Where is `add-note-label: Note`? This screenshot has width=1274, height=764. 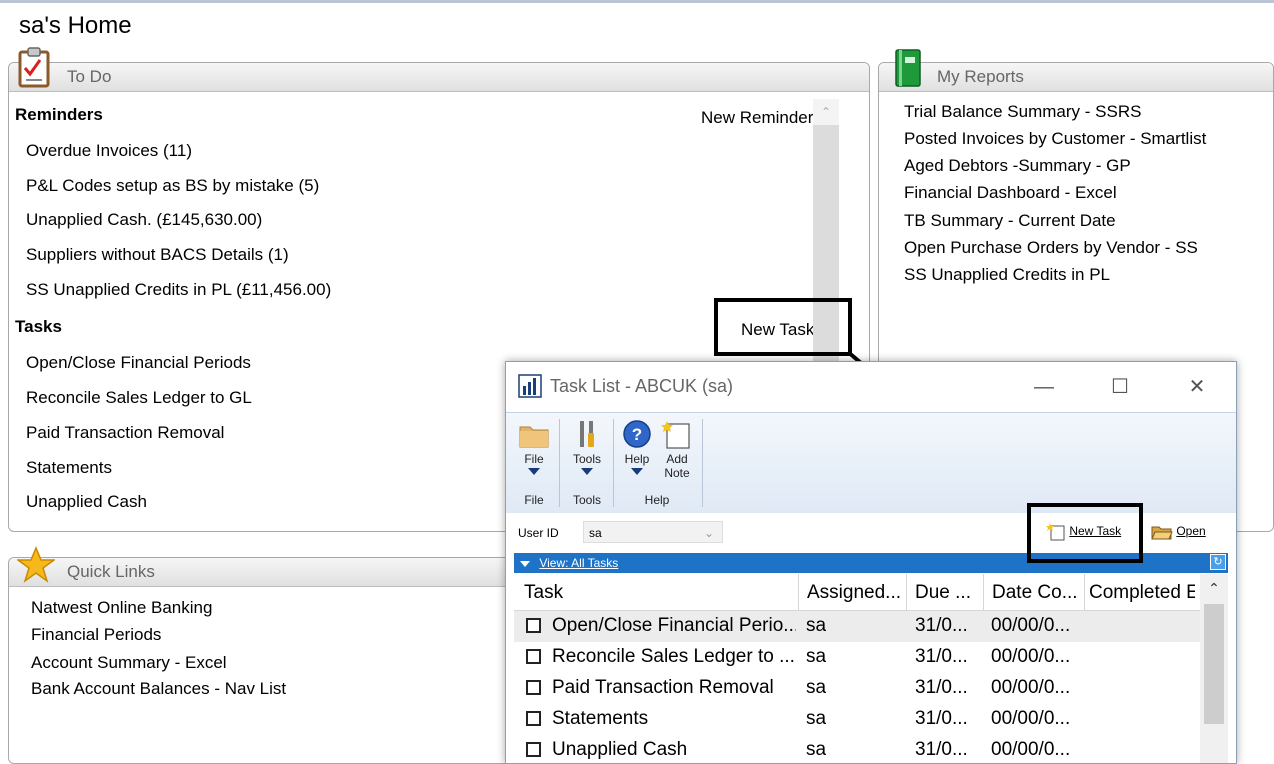 add-note-label: Note is located at coordinates (677, 473).